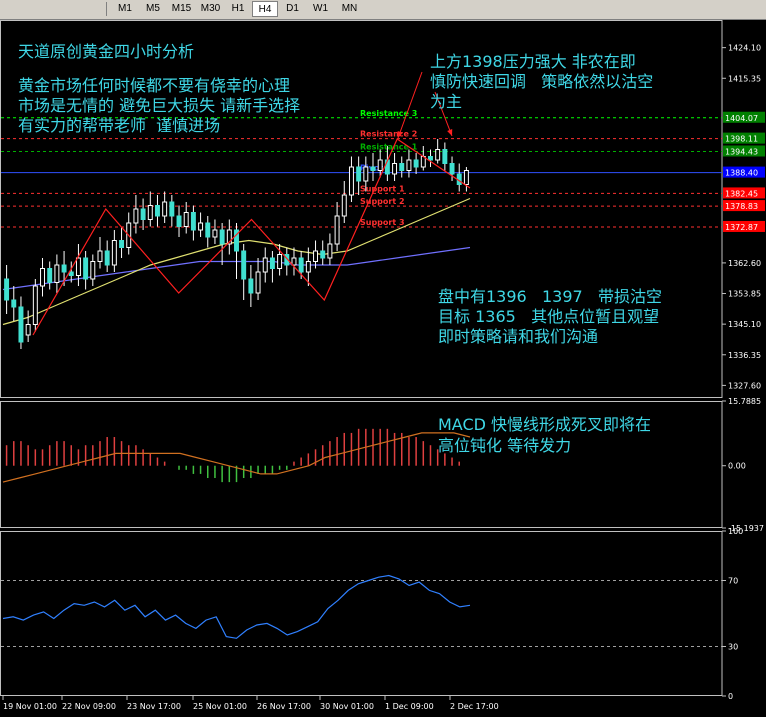  What do you see at coordinates (741, 118) in the screenshot?
I see `level-value-0: 1404.07` at bounding box center [741, 118].